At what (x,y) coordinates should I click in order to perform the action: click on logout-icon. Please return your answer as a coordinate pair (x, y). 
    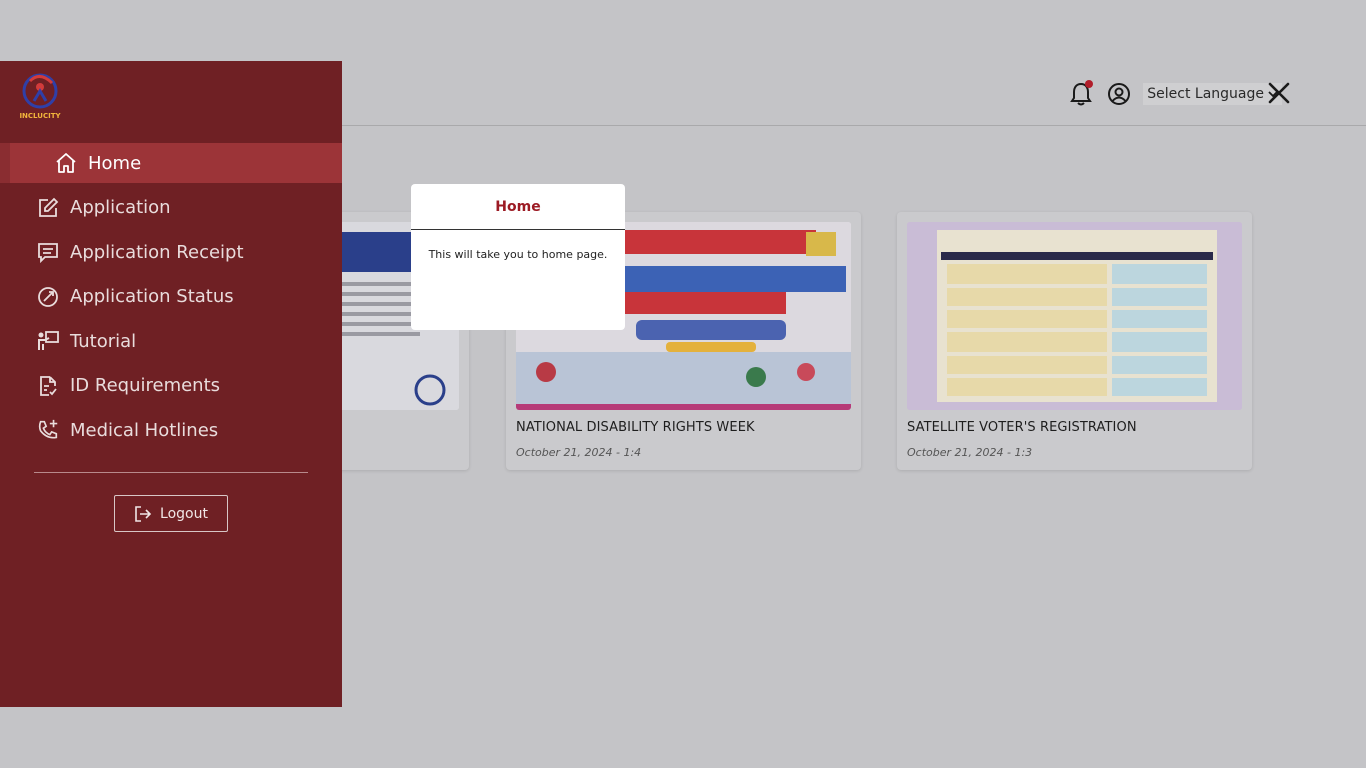
    Looking at the image, I should click on (143, 513).